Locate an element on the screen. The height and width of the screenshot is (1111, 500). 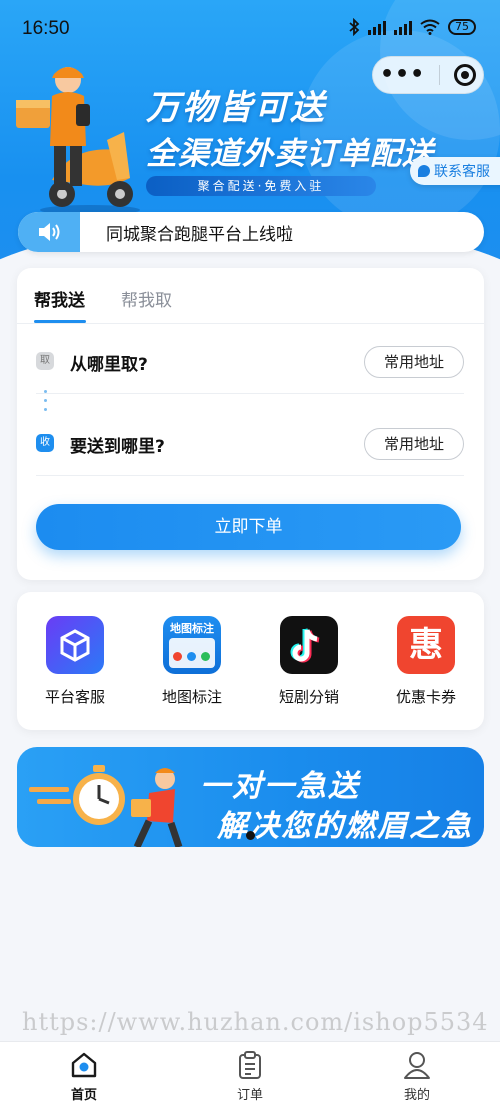
promo-line2: 解决您的燃眉之急 is located at coordinates (345, 826).